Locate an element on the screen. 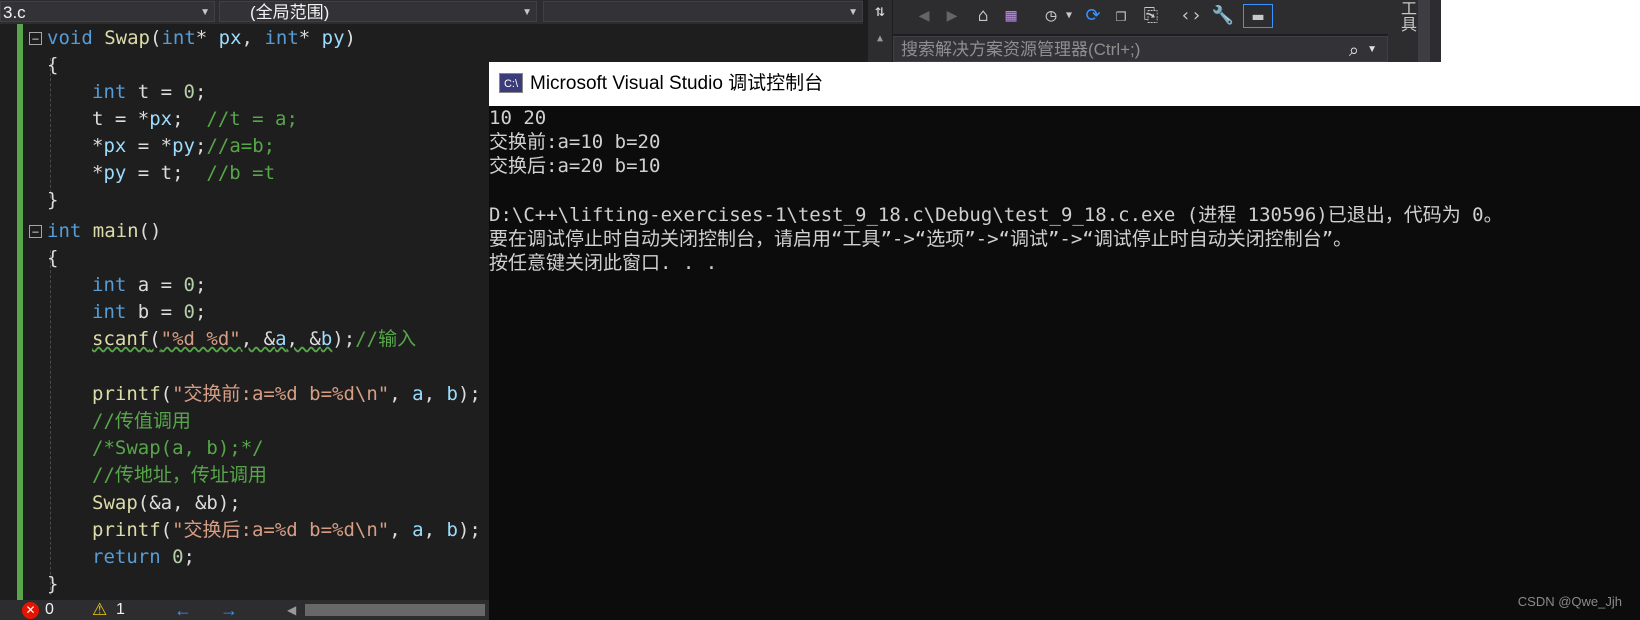  preview-icon: ▬ is located at coordinates (1258, 16).